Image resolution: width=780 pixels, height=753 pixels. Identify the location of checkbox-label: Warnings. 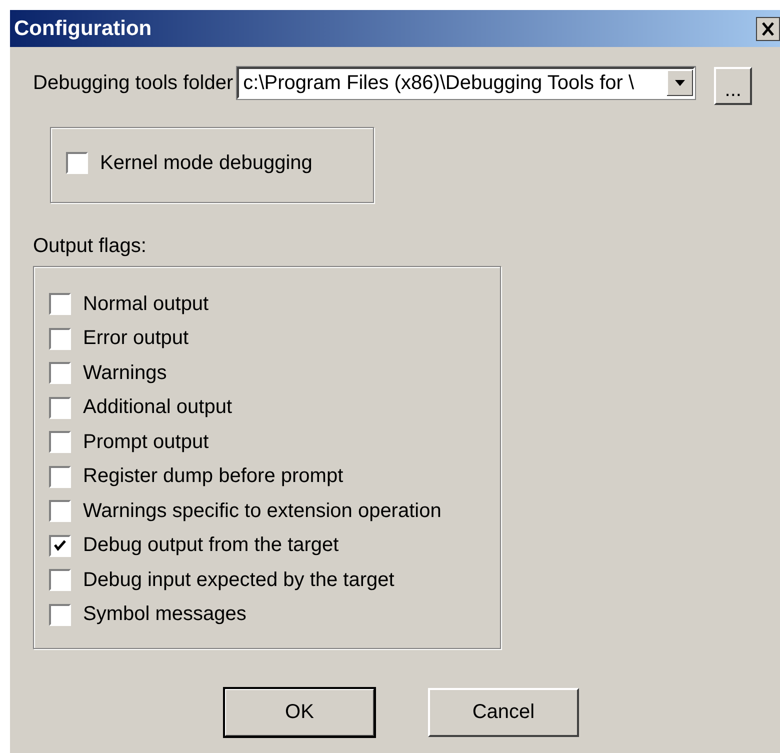
(125, 373).